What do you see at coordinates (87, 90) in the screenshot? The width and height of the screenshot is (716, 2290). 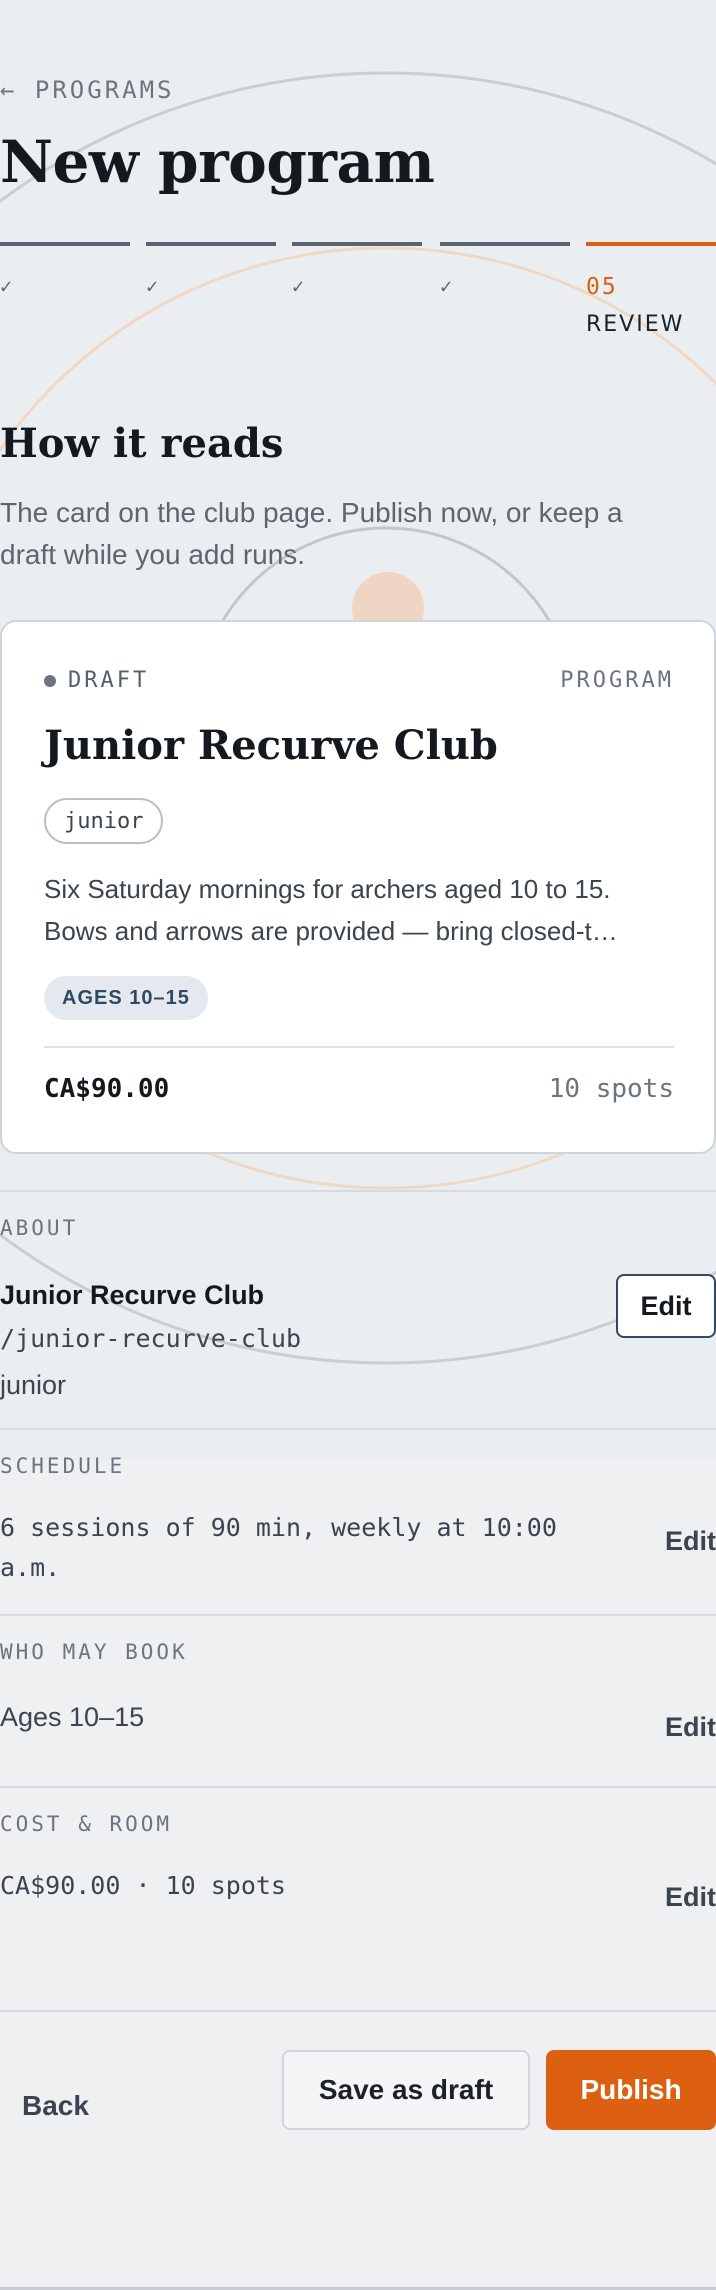 I see `breadcrumb-programs: ← PROGRAMS` at bounding box center [87, 90].